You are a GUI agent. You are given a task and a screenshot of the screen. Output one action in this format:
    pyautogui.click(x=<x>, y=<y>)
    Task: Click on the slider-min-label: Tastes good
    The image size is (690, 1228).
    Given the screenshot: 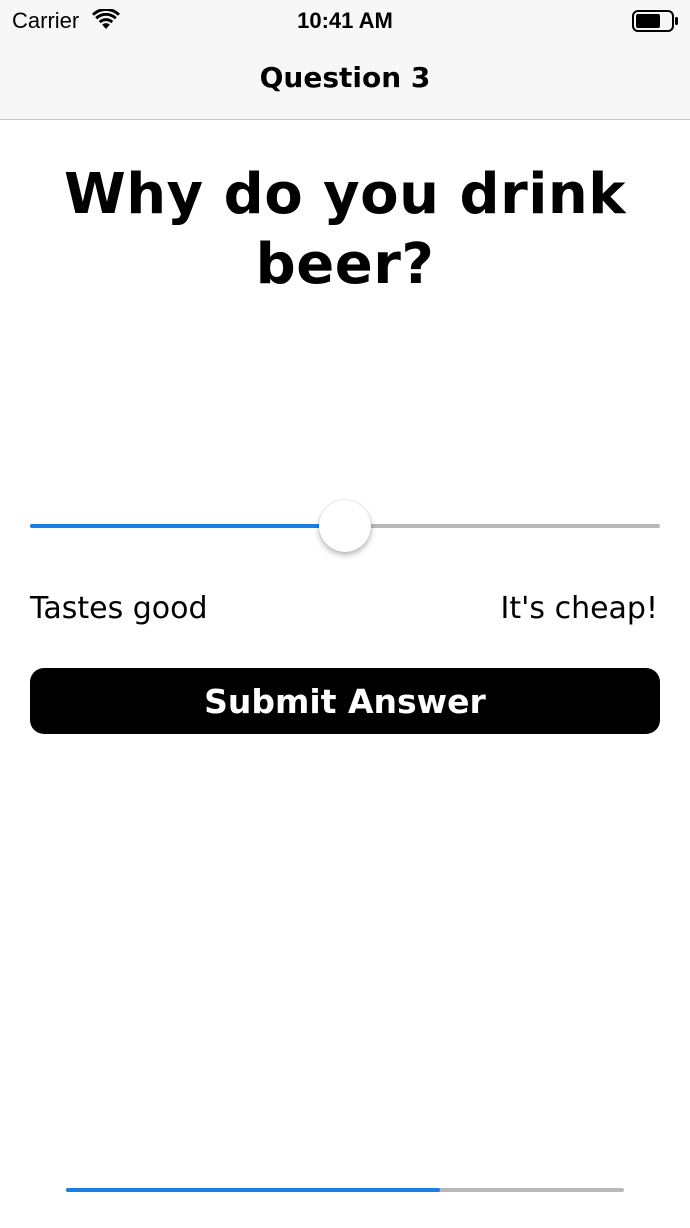 What is the action you would take?
    pyautogui.click(x=119, y=608)
    